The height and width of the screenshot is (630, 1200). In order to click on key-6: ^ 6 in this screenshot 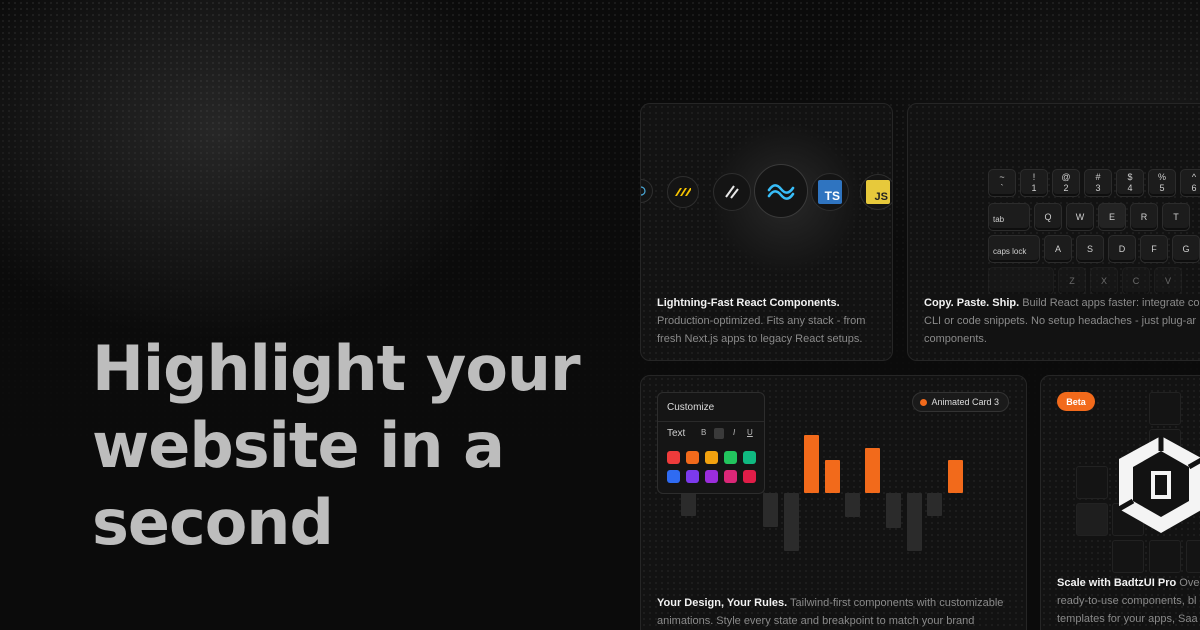, I will do `click(1190, 183)`.